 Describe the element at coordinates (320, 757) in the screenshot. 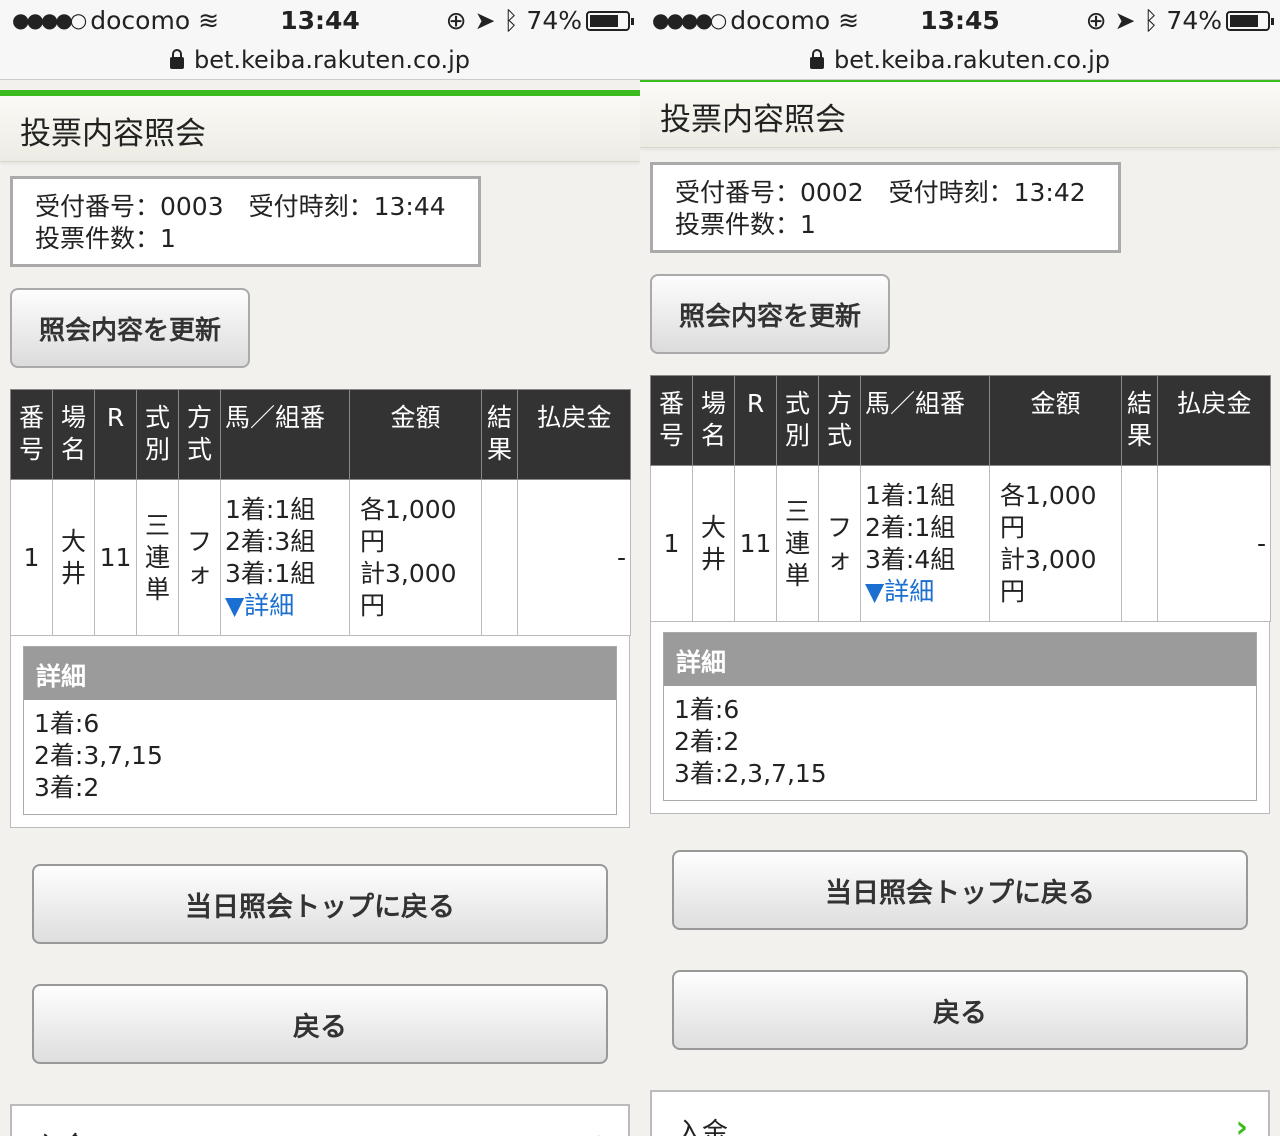

I see `detail-body: 1着:6 2着:3,7,15 3着:2` at that location.